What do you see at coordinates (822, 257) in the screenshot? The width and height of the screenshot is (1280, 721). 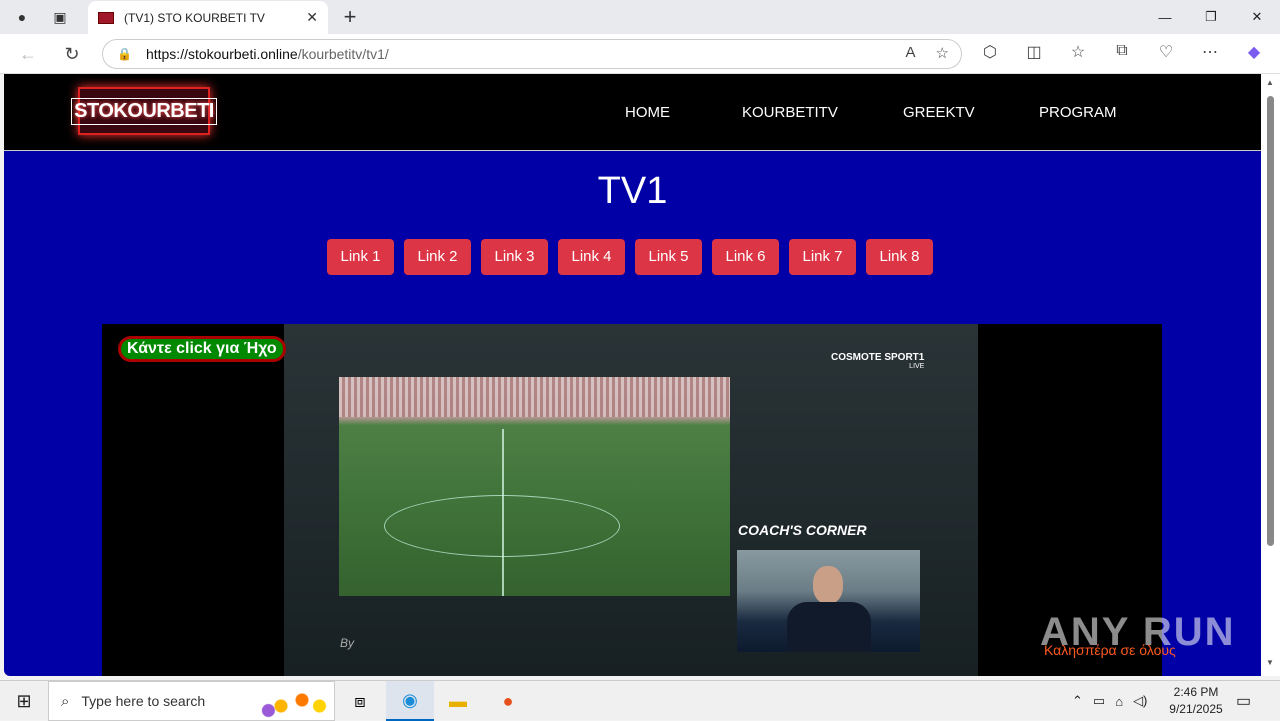 I see `link-7-button: Link 7` at bounding box center [822, 257].